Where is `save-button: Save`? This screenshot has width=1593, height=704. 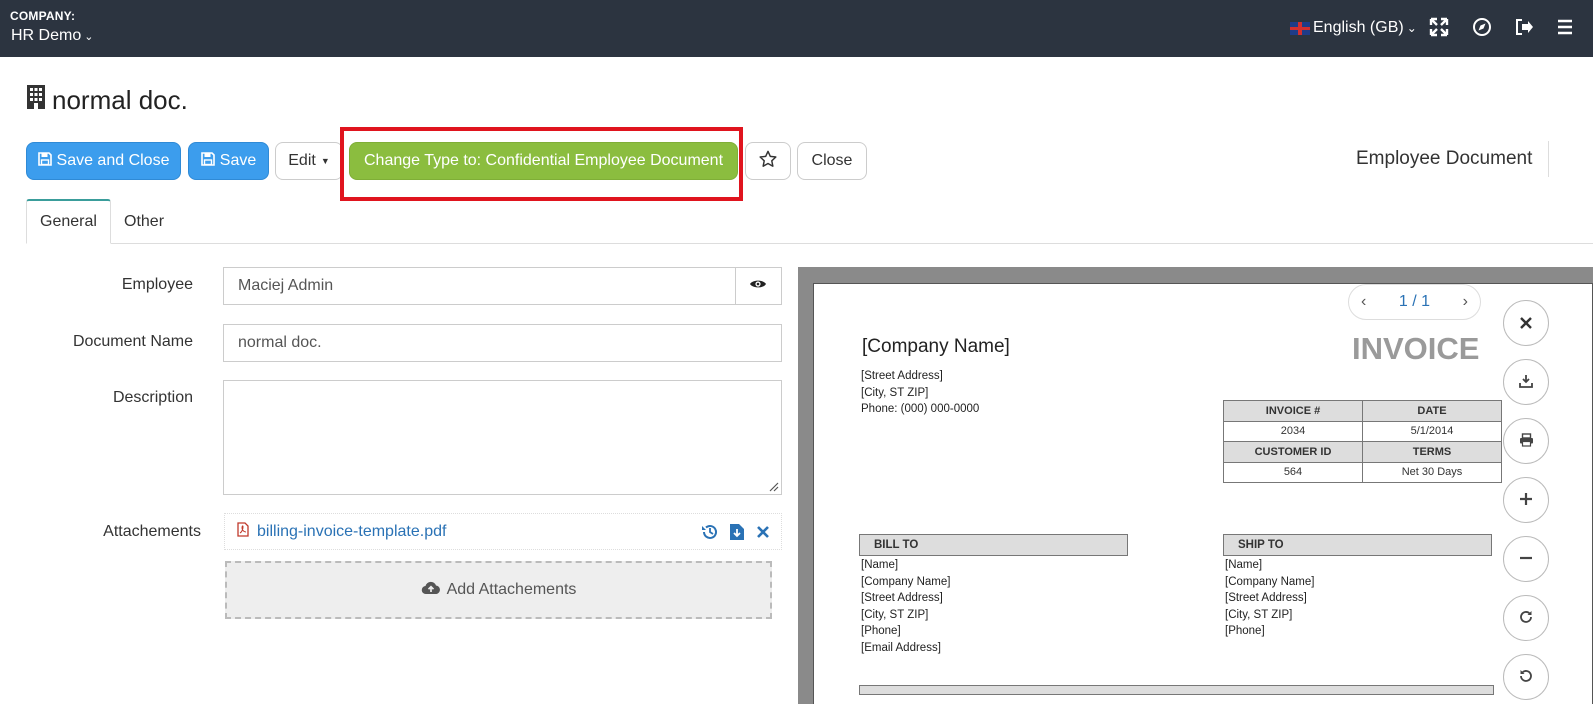
save-button: Save is located at coordinates (228, 161).